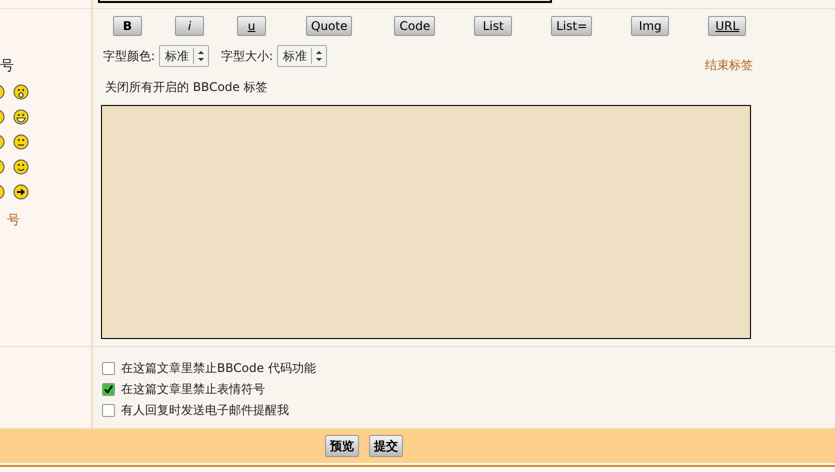 This screenshot has height=472, width=835. Describe the element at coordinates (7, 66) in the screenshot. I see `smilies-heading: 号` at that location.